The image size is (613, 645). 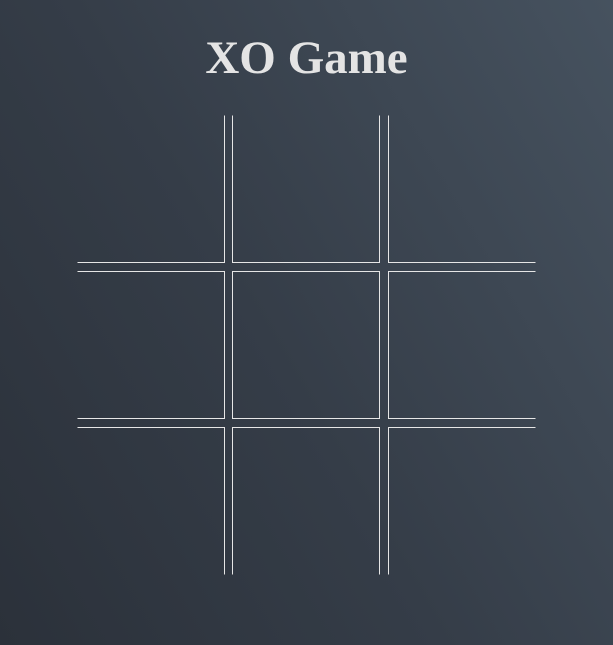 What do you see at coordinates (306, 58) in the screenshot?
I see `page-title: XO Game` at bounding box center [306, 58].